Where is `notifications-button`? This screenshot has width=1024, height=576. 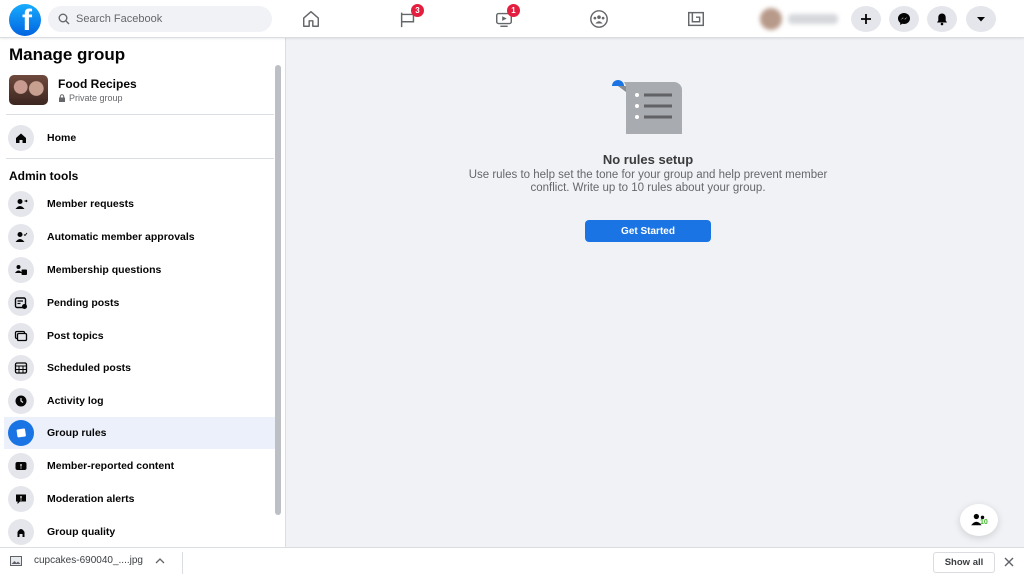
notifications-button is located at coordinates (942, 19).